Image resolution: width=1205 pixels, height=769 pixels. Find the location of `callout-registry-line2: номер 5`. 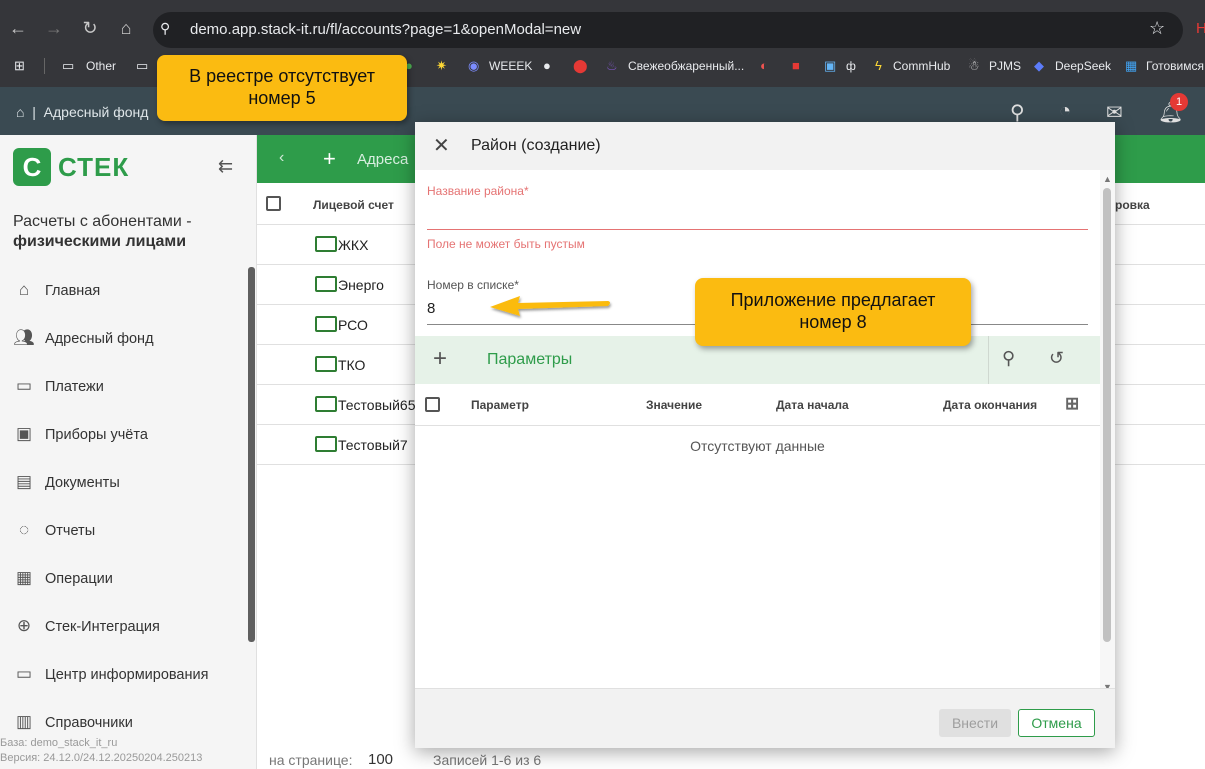

callout-registry-line2: номер 5 is located at coordinates (282, 98).